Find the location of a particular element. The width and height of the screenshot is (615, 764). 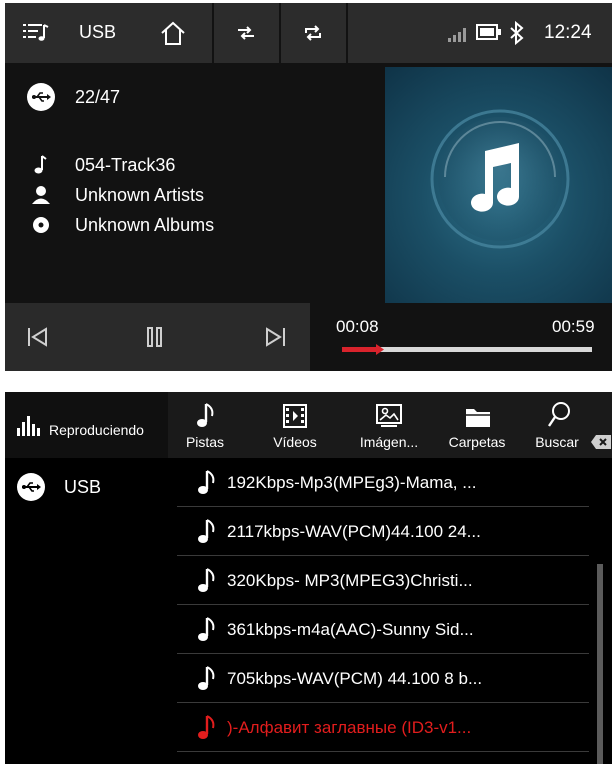

tab-carpetas-label: Carpetas is located at coordinates (477, 442).